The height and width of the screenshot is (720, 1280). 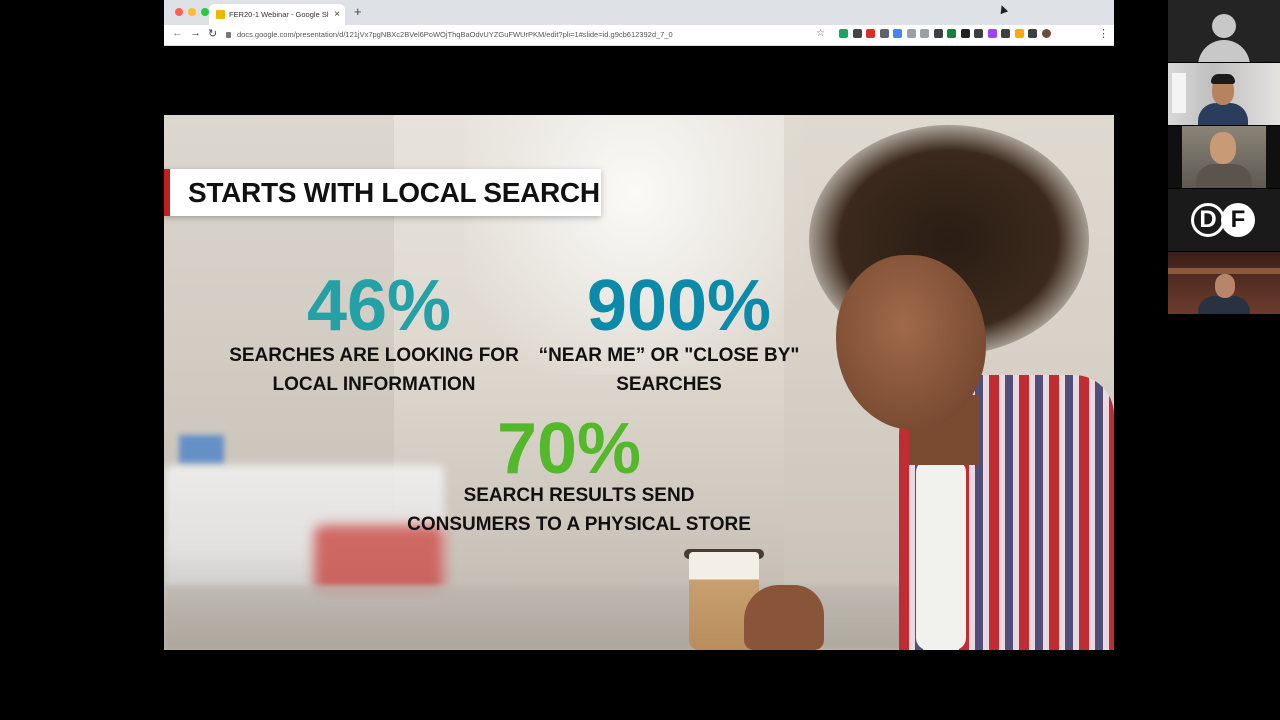 I want to click on white-tshirt, so click(x=941, y=555).